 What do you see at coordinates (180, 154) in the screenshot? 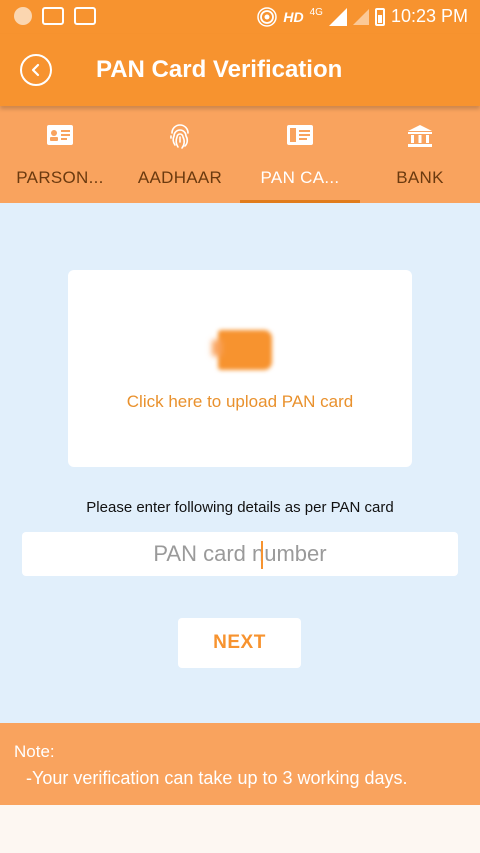
I see `tab-aadhaar: AADHAAR` at bounding box center [180, 154].